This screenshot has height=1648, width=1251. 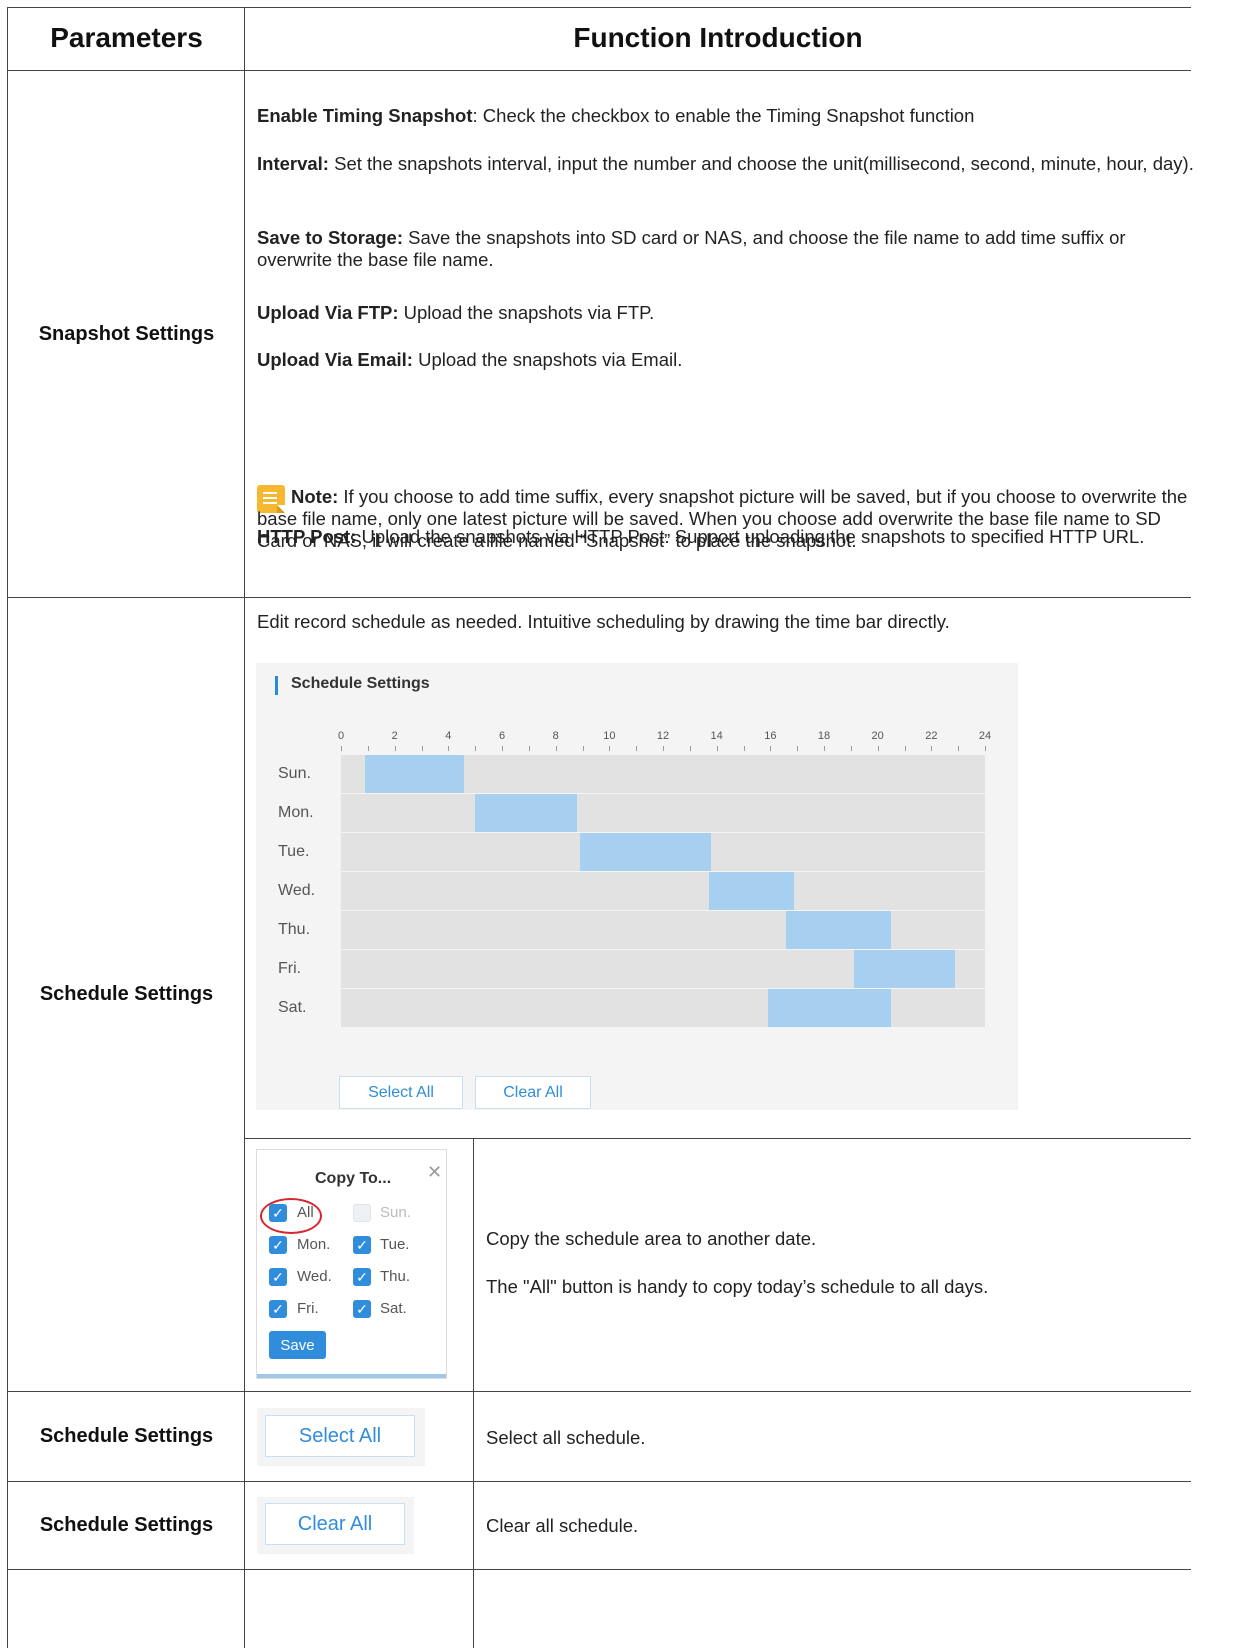 What do you see at coordinates (328, 312) in the screenshot?
I see `term: Upload Via FTP:` at bounding box center [328, 312].